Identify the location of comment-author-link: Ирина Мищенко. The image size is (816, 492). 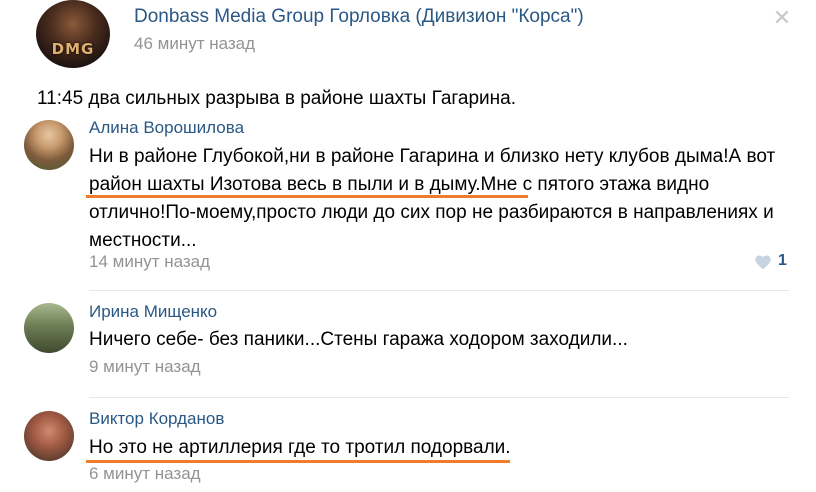
(153, 312).